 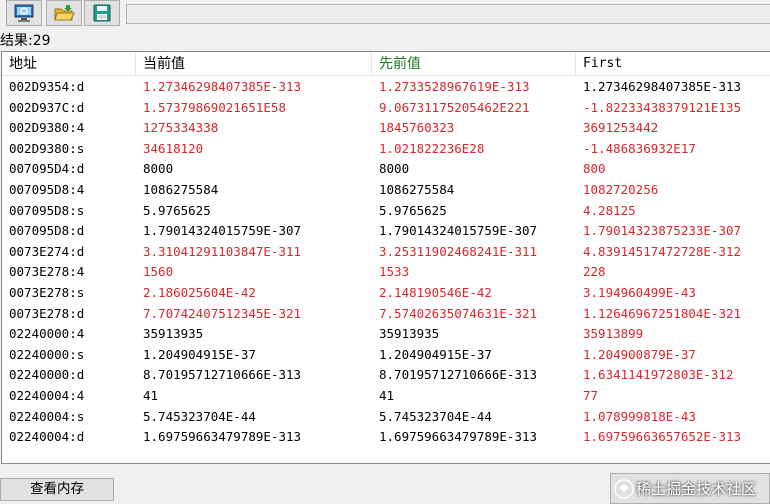 I want to click on previous-value-cell: 5.745323704E-44, so click(x=435, y=416).